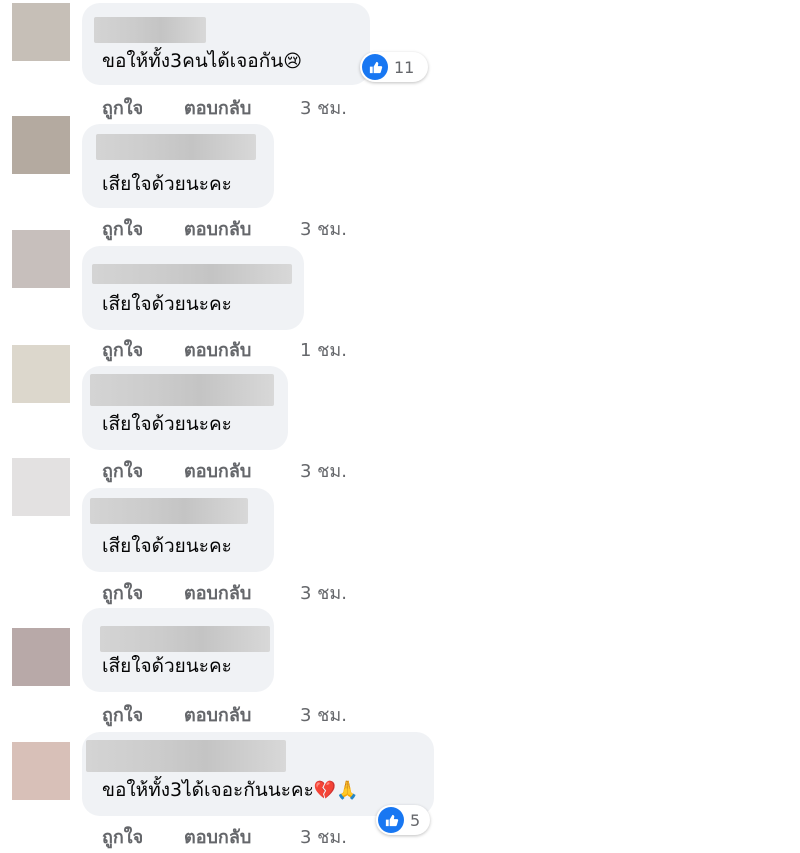 The width and height of the screenshot is (800, 853). What do you see at coordinates (226, 44) in the screenshot?
I see `comment-bubble: ขอให้ทั้ง3คนได้เจอกัน😢` at bounding box center [226, 44].